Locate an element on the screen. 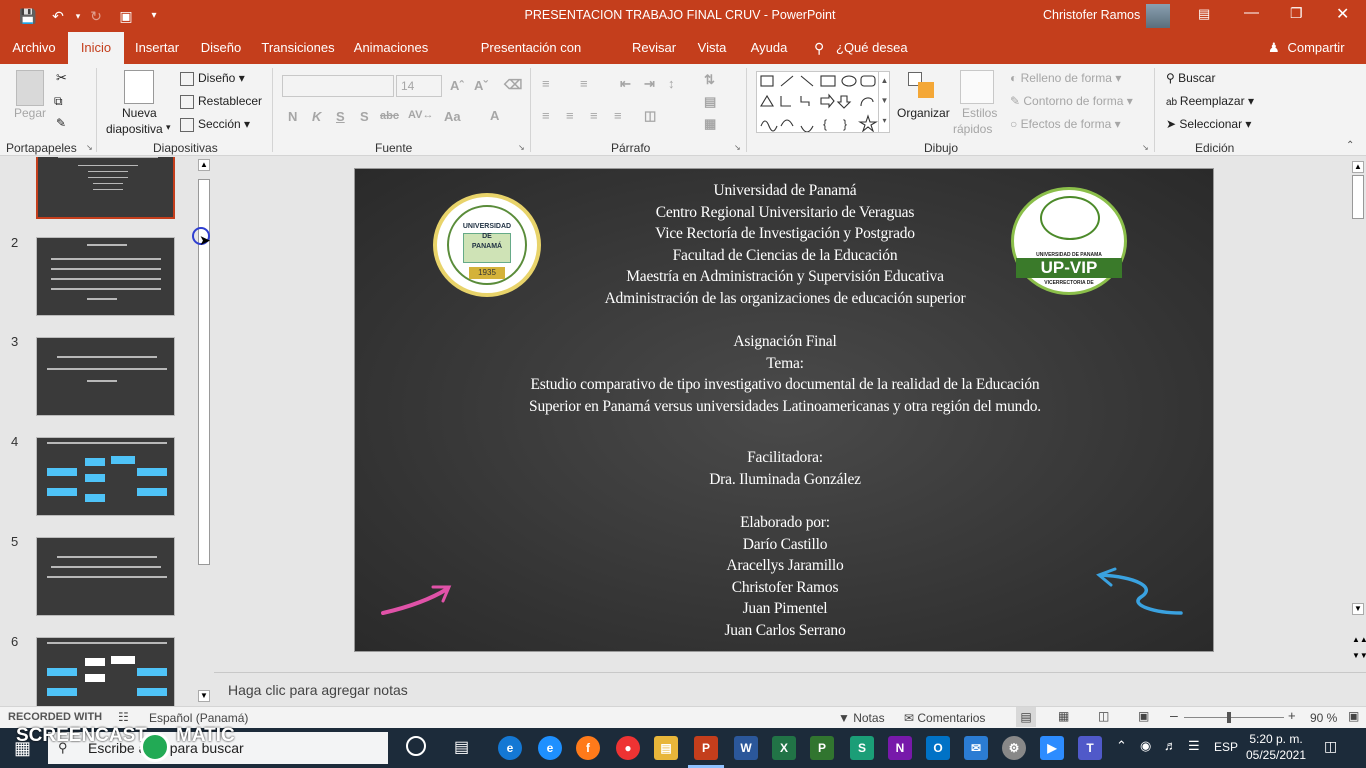 This screenshot has width=1366, height=768. normal-view-icon: ▤ is located at coordinates (1026, 717).